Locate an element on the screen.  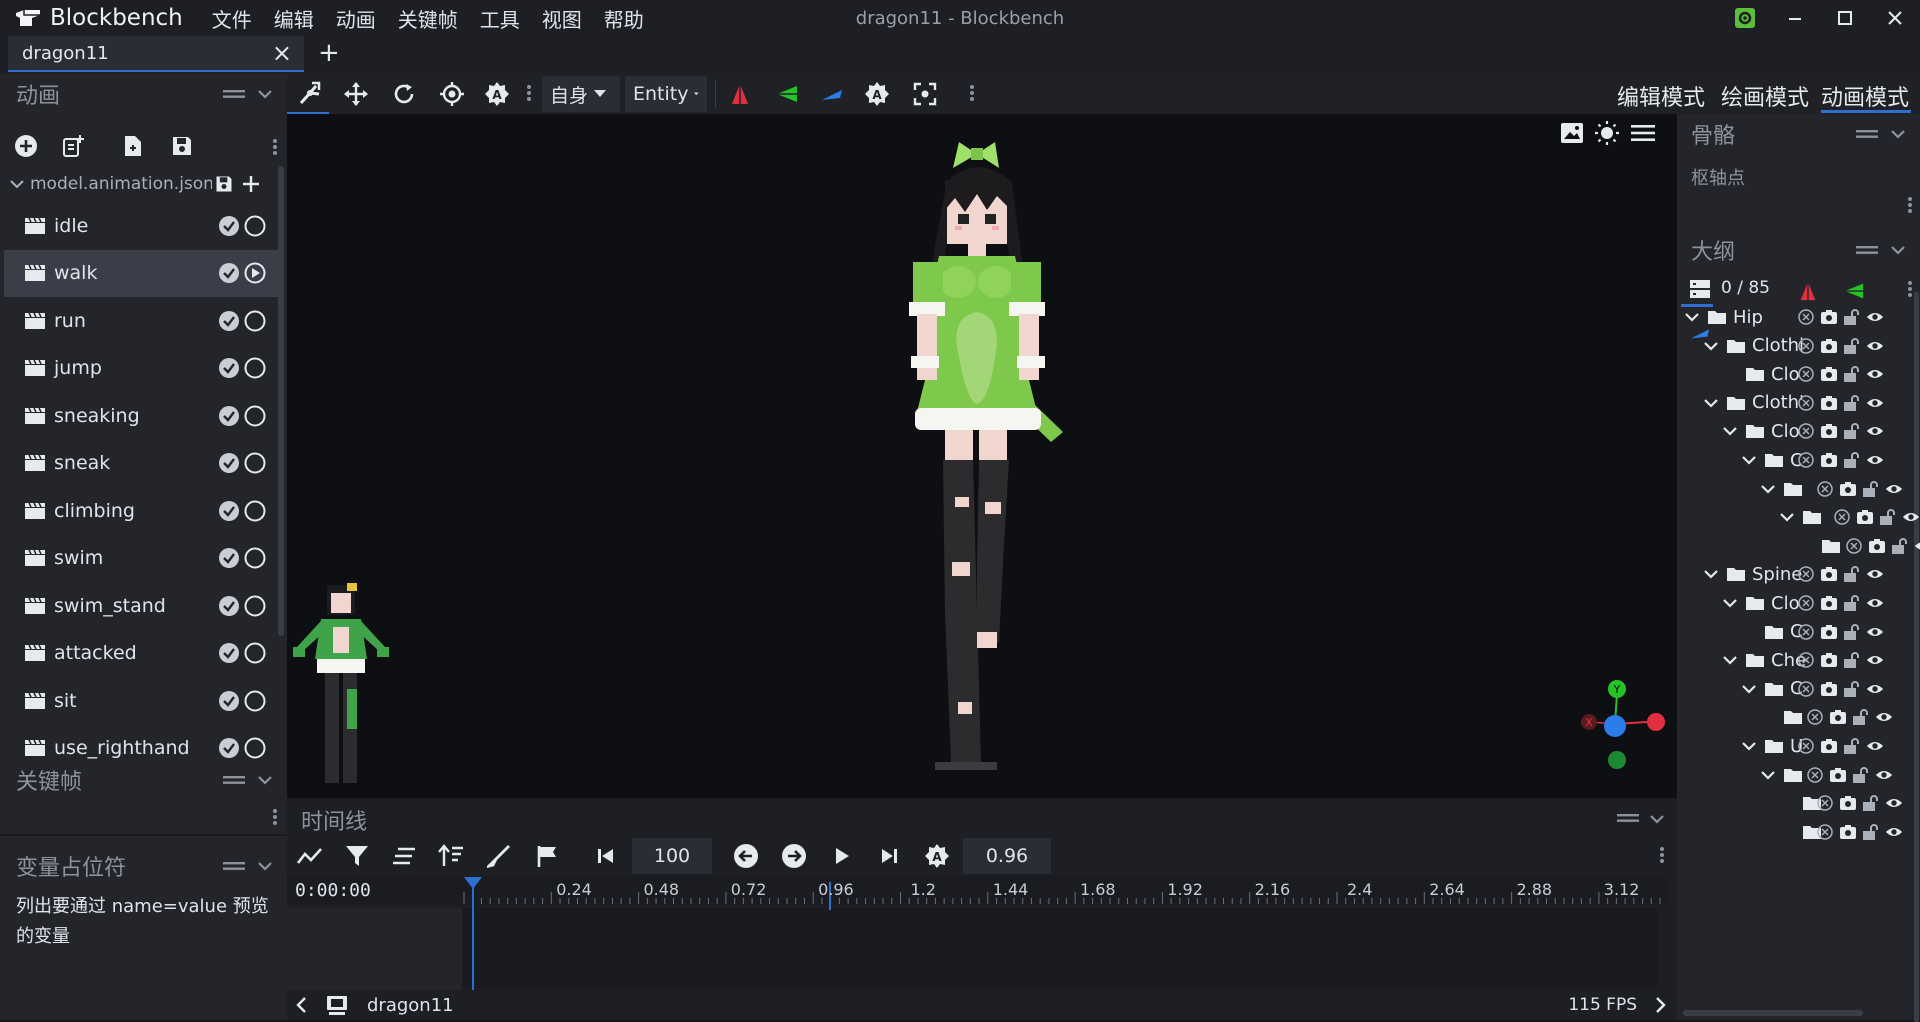
playhead-marker-icon is located at coordinates (473, 883).